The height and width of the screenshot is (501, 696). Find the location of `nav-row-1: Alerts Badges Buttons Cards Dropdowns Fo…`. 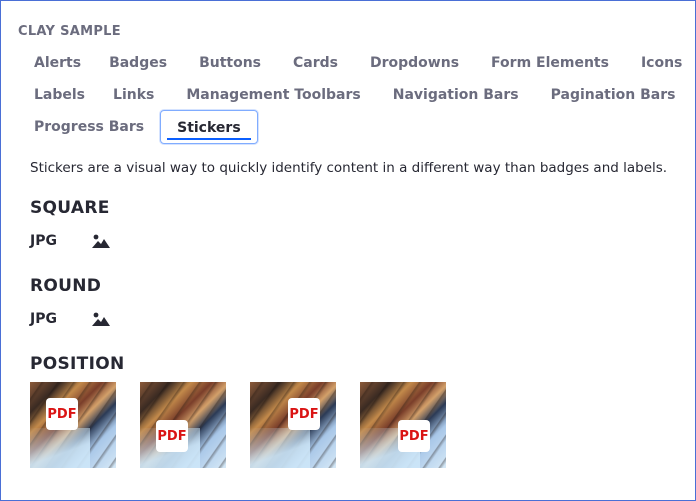

nav-row-1: Alerts Badges Buttons Cards Dropdowns Fo… is located at coordinates (359, 63).